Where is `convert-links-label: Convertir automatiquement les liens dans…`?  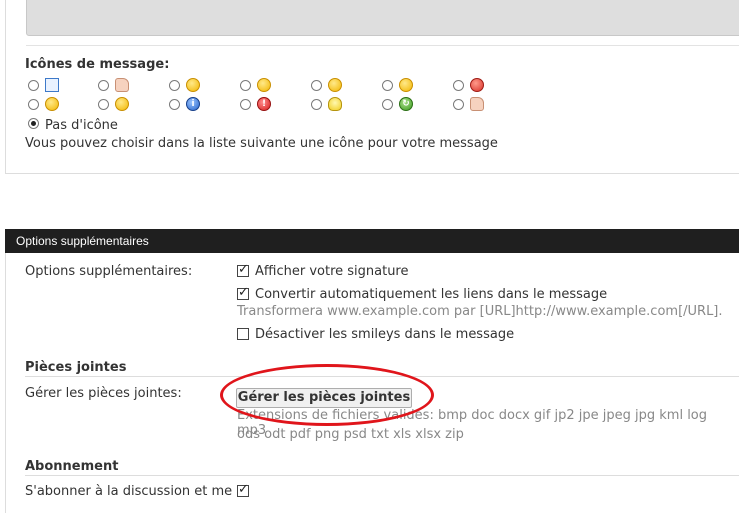
convert-links-label: Convertir automatiquement les liens dans… is located at coordinates (431, 294).